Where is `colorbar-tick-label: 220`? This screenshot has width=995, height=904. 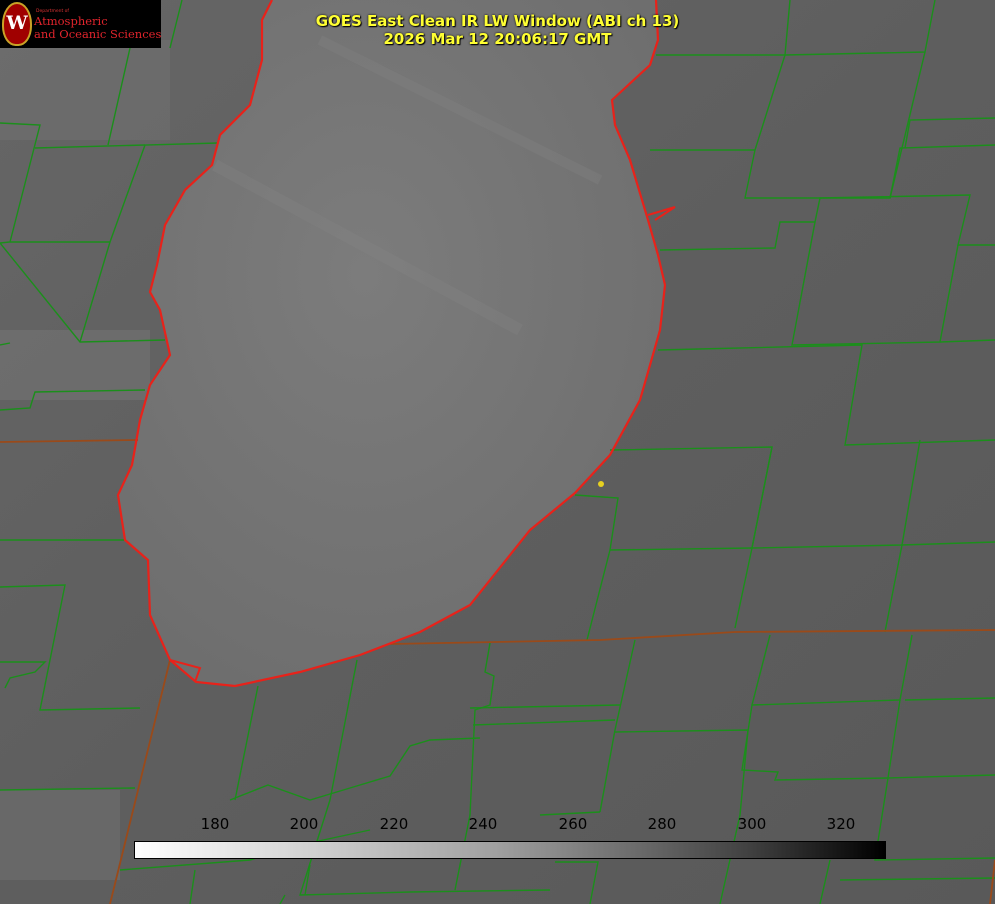 colorbar-tick-label: 220 is located at coordinates (394, 824).